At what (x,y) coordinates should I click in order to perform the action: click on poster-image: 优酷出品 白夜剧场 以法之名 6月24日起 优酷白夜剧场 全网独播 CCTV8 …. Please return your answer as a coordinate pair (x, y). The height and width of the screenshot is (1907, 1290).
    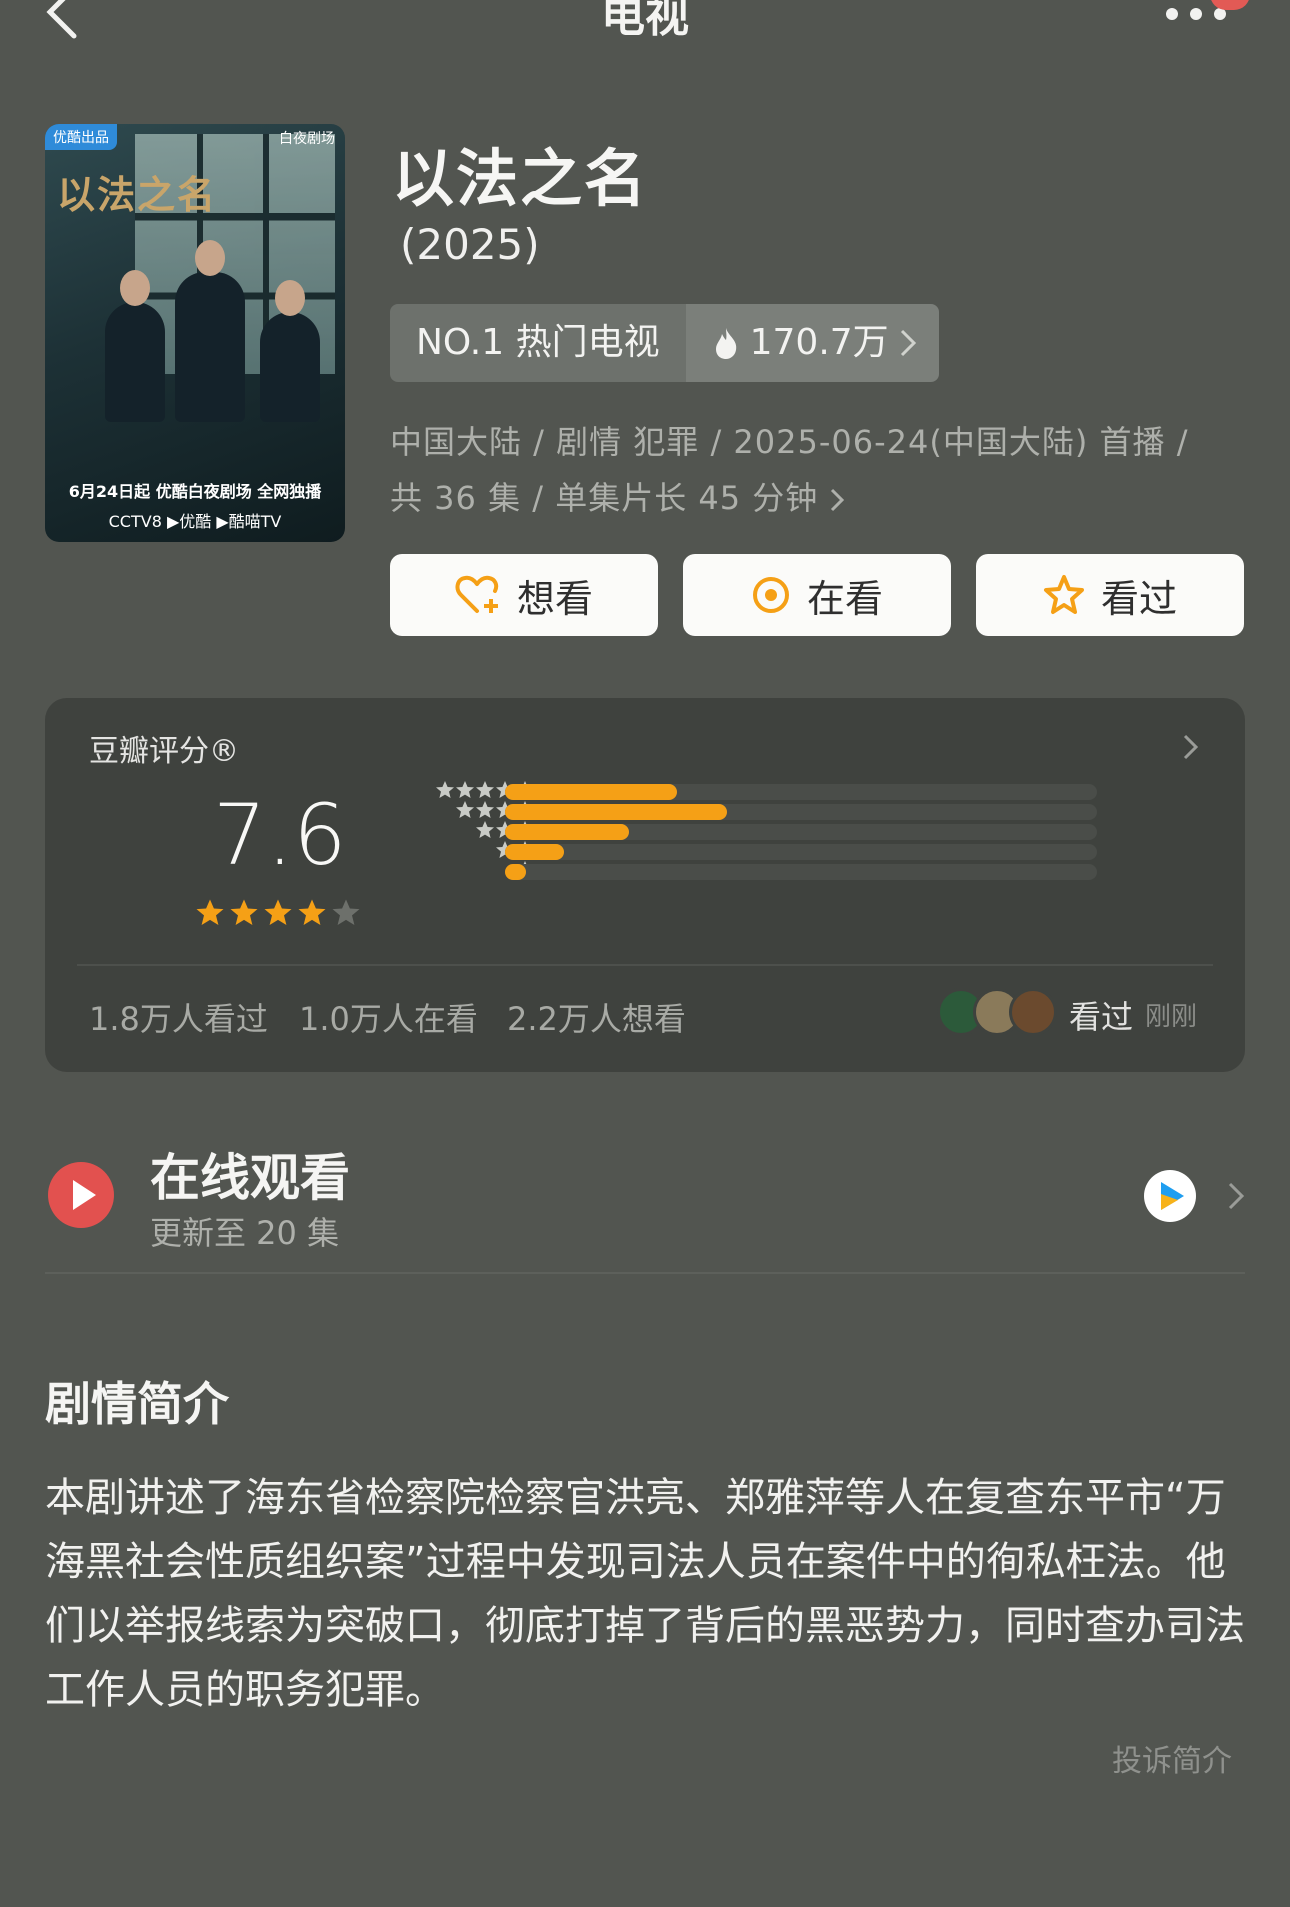
    Looking at the image, I should click on (195, 333).